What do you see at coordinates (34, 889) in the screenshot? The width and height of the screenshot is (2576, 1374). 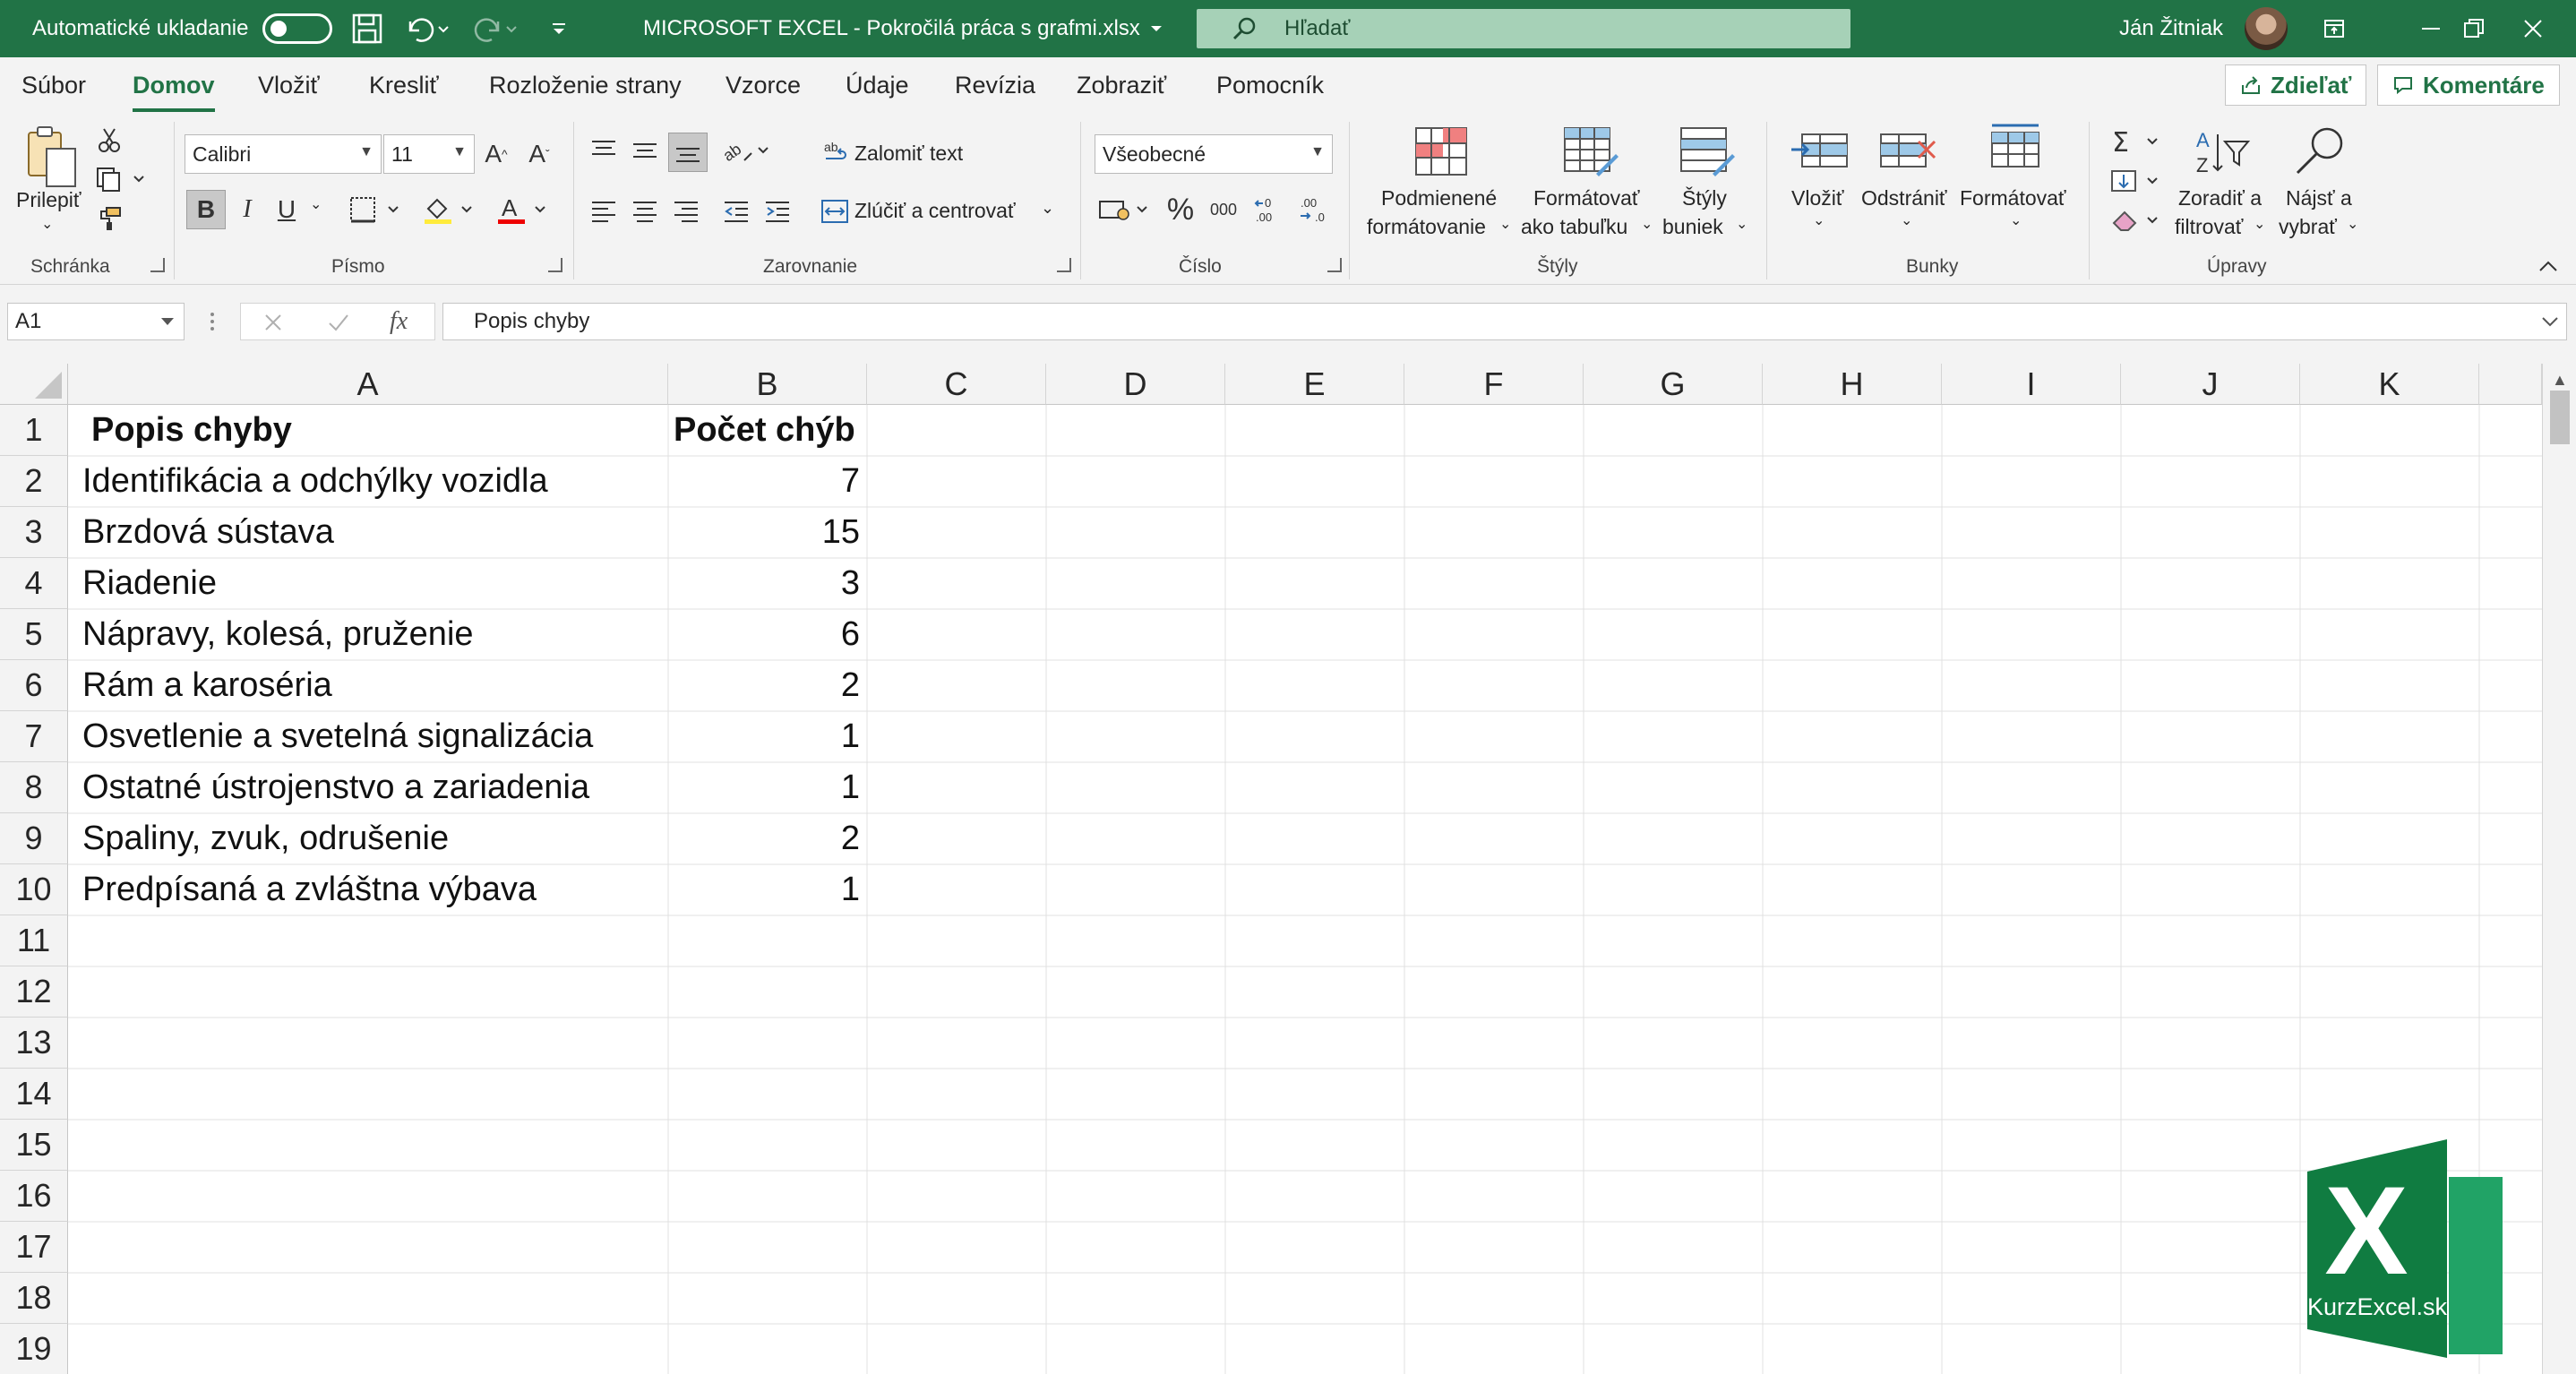 I see `row-header: 10` at bounding box center [34, 889].